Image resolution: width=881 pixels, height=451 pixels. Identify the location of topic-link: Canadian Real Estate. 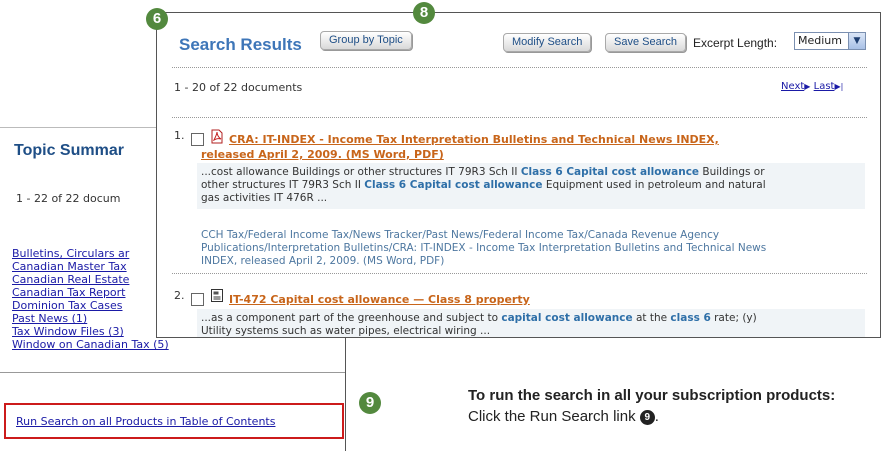
(70, 279).